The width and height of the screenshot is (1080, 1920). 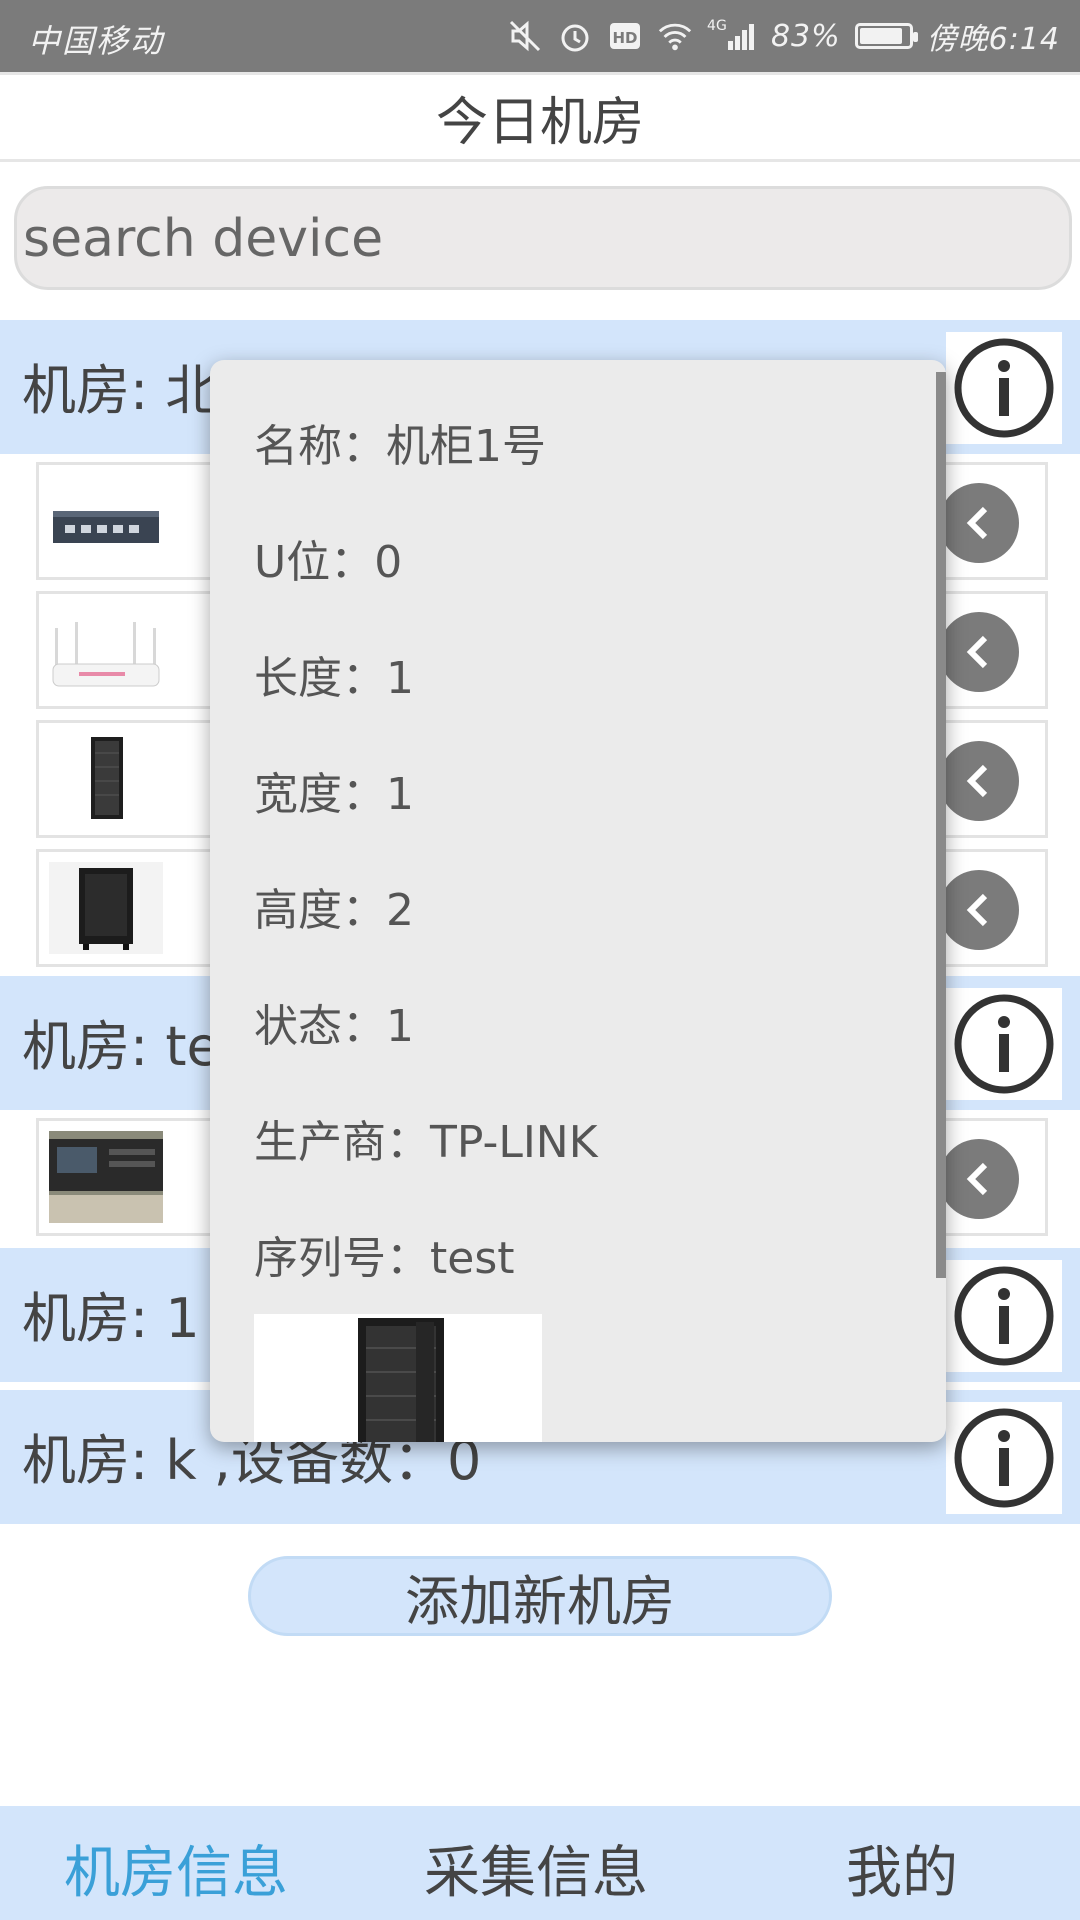 What do you see at coordinates (334, 678) in the screenshot?
I see `device-length: 长度：1` at bounding box center [334, 678].